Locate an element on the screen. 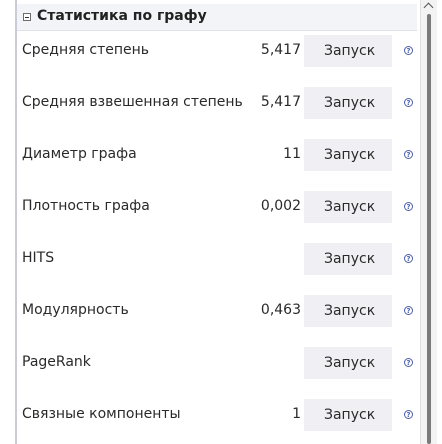 Image resolution: width=442 pixels, height=444 pixels. stat-value: 11 is located at coordinates (292, 154).